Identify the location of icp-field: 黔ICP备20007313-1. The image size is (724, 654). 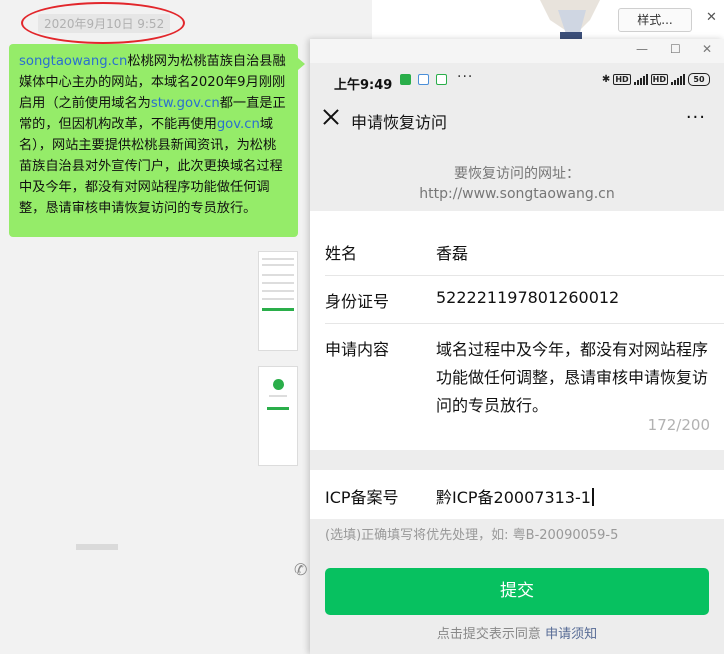
(515, 496).